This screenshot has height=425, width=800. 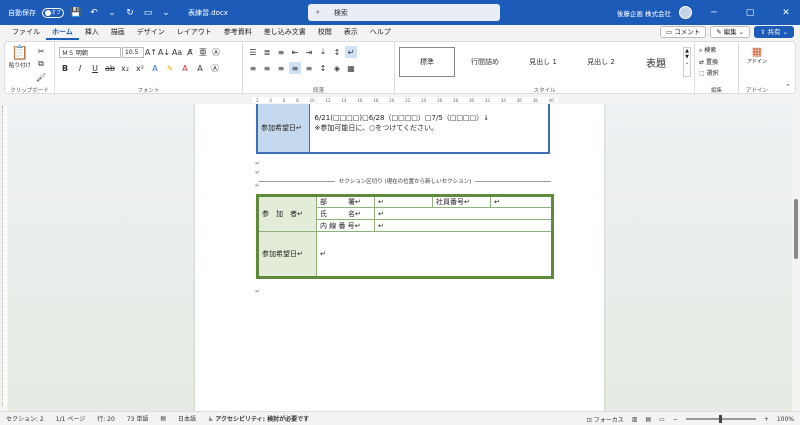 I want to click on table1-label: 参加希望日↵, so click(x=283, y=129).